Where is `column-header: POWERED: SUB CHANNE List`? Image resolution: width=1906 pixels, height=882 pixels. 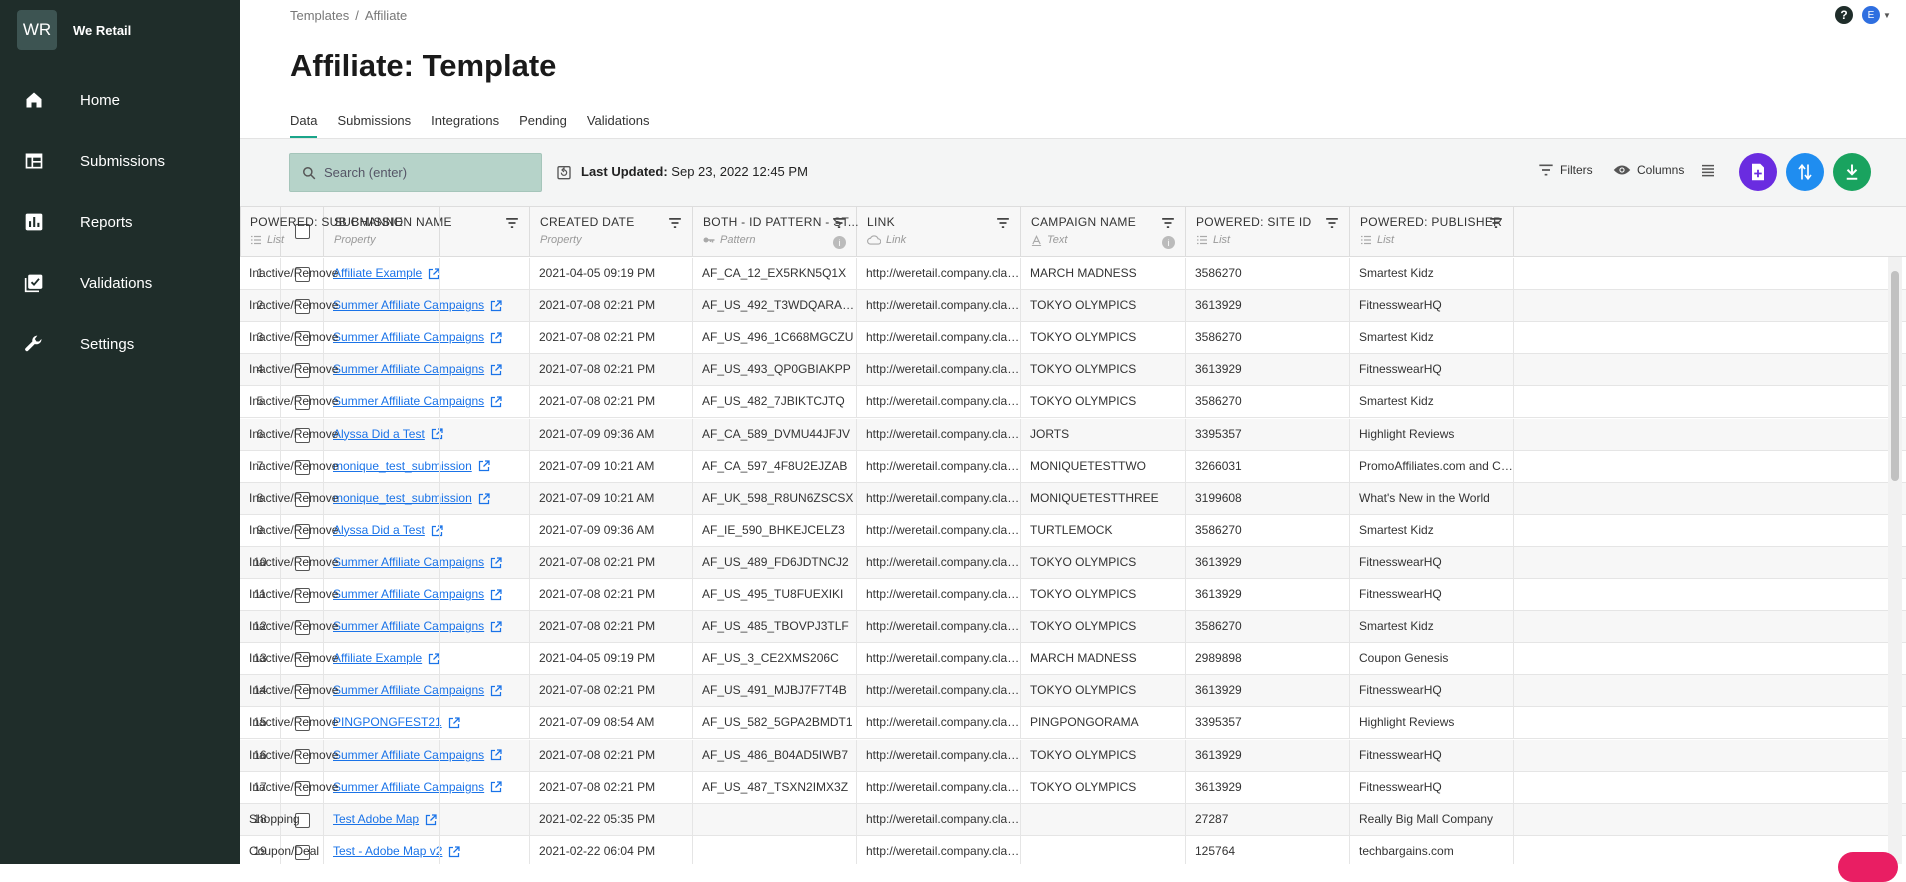 column-header: POWERED: SUB CHANNE List is located at coordinates (340, 232).